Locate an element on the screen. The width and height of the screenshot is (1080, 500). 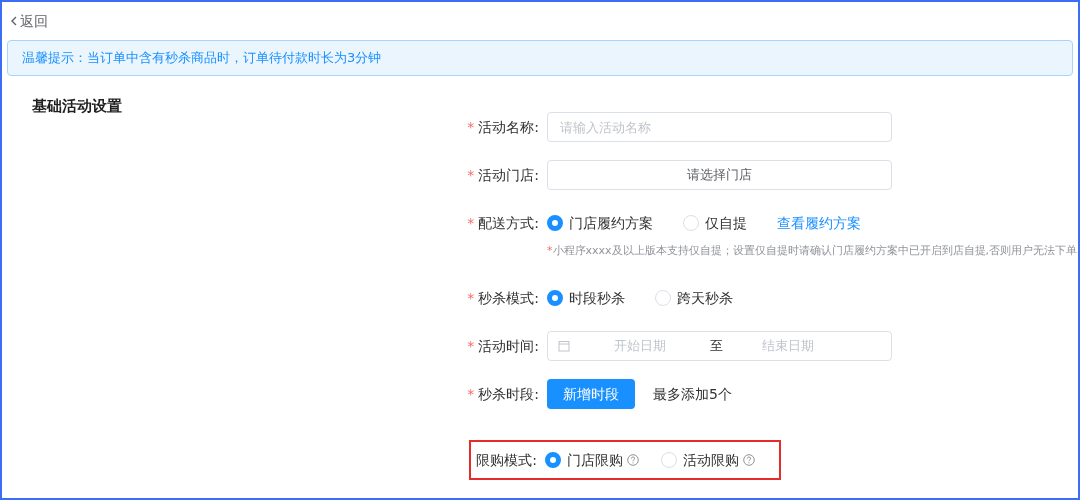
start-date-placeholder: 开始日期 is located at coordinates (640, 346).